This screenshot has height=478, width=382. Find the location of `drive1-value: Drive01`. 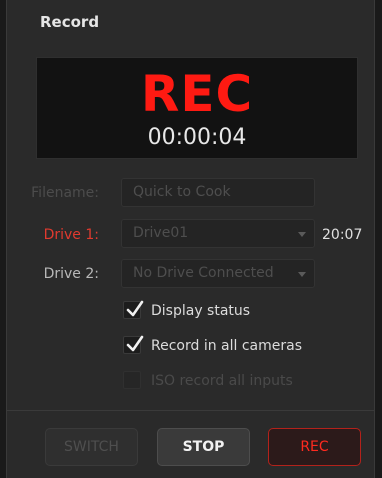

drive1-value: Drive01 is located at coordinates (161, 233).